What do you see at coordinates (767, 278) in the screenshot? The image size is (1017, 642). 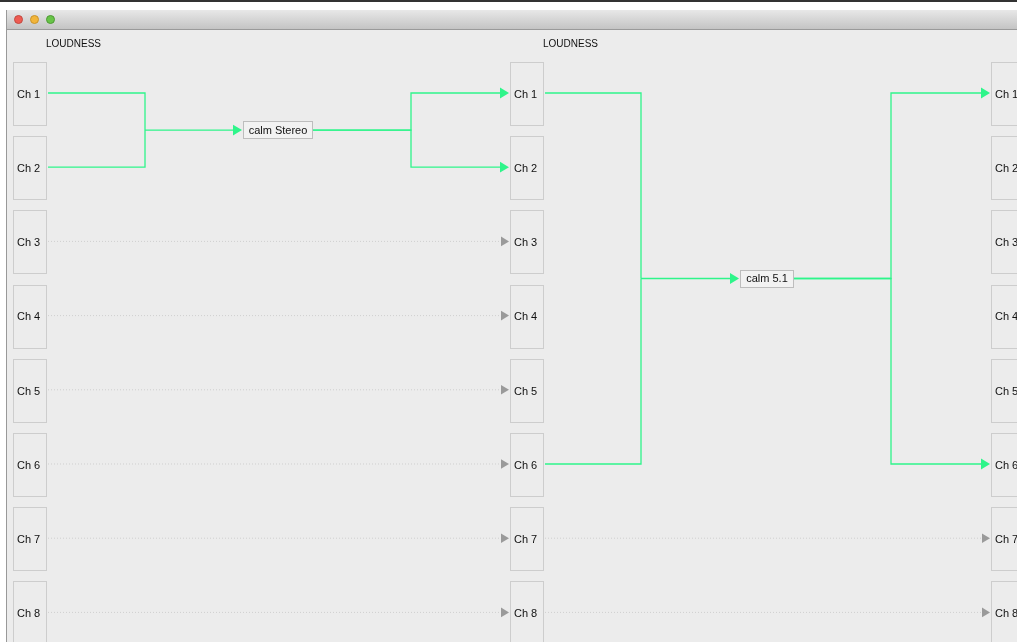 I see `processor-node: calm 5.1` at bounding box center [767, 278].